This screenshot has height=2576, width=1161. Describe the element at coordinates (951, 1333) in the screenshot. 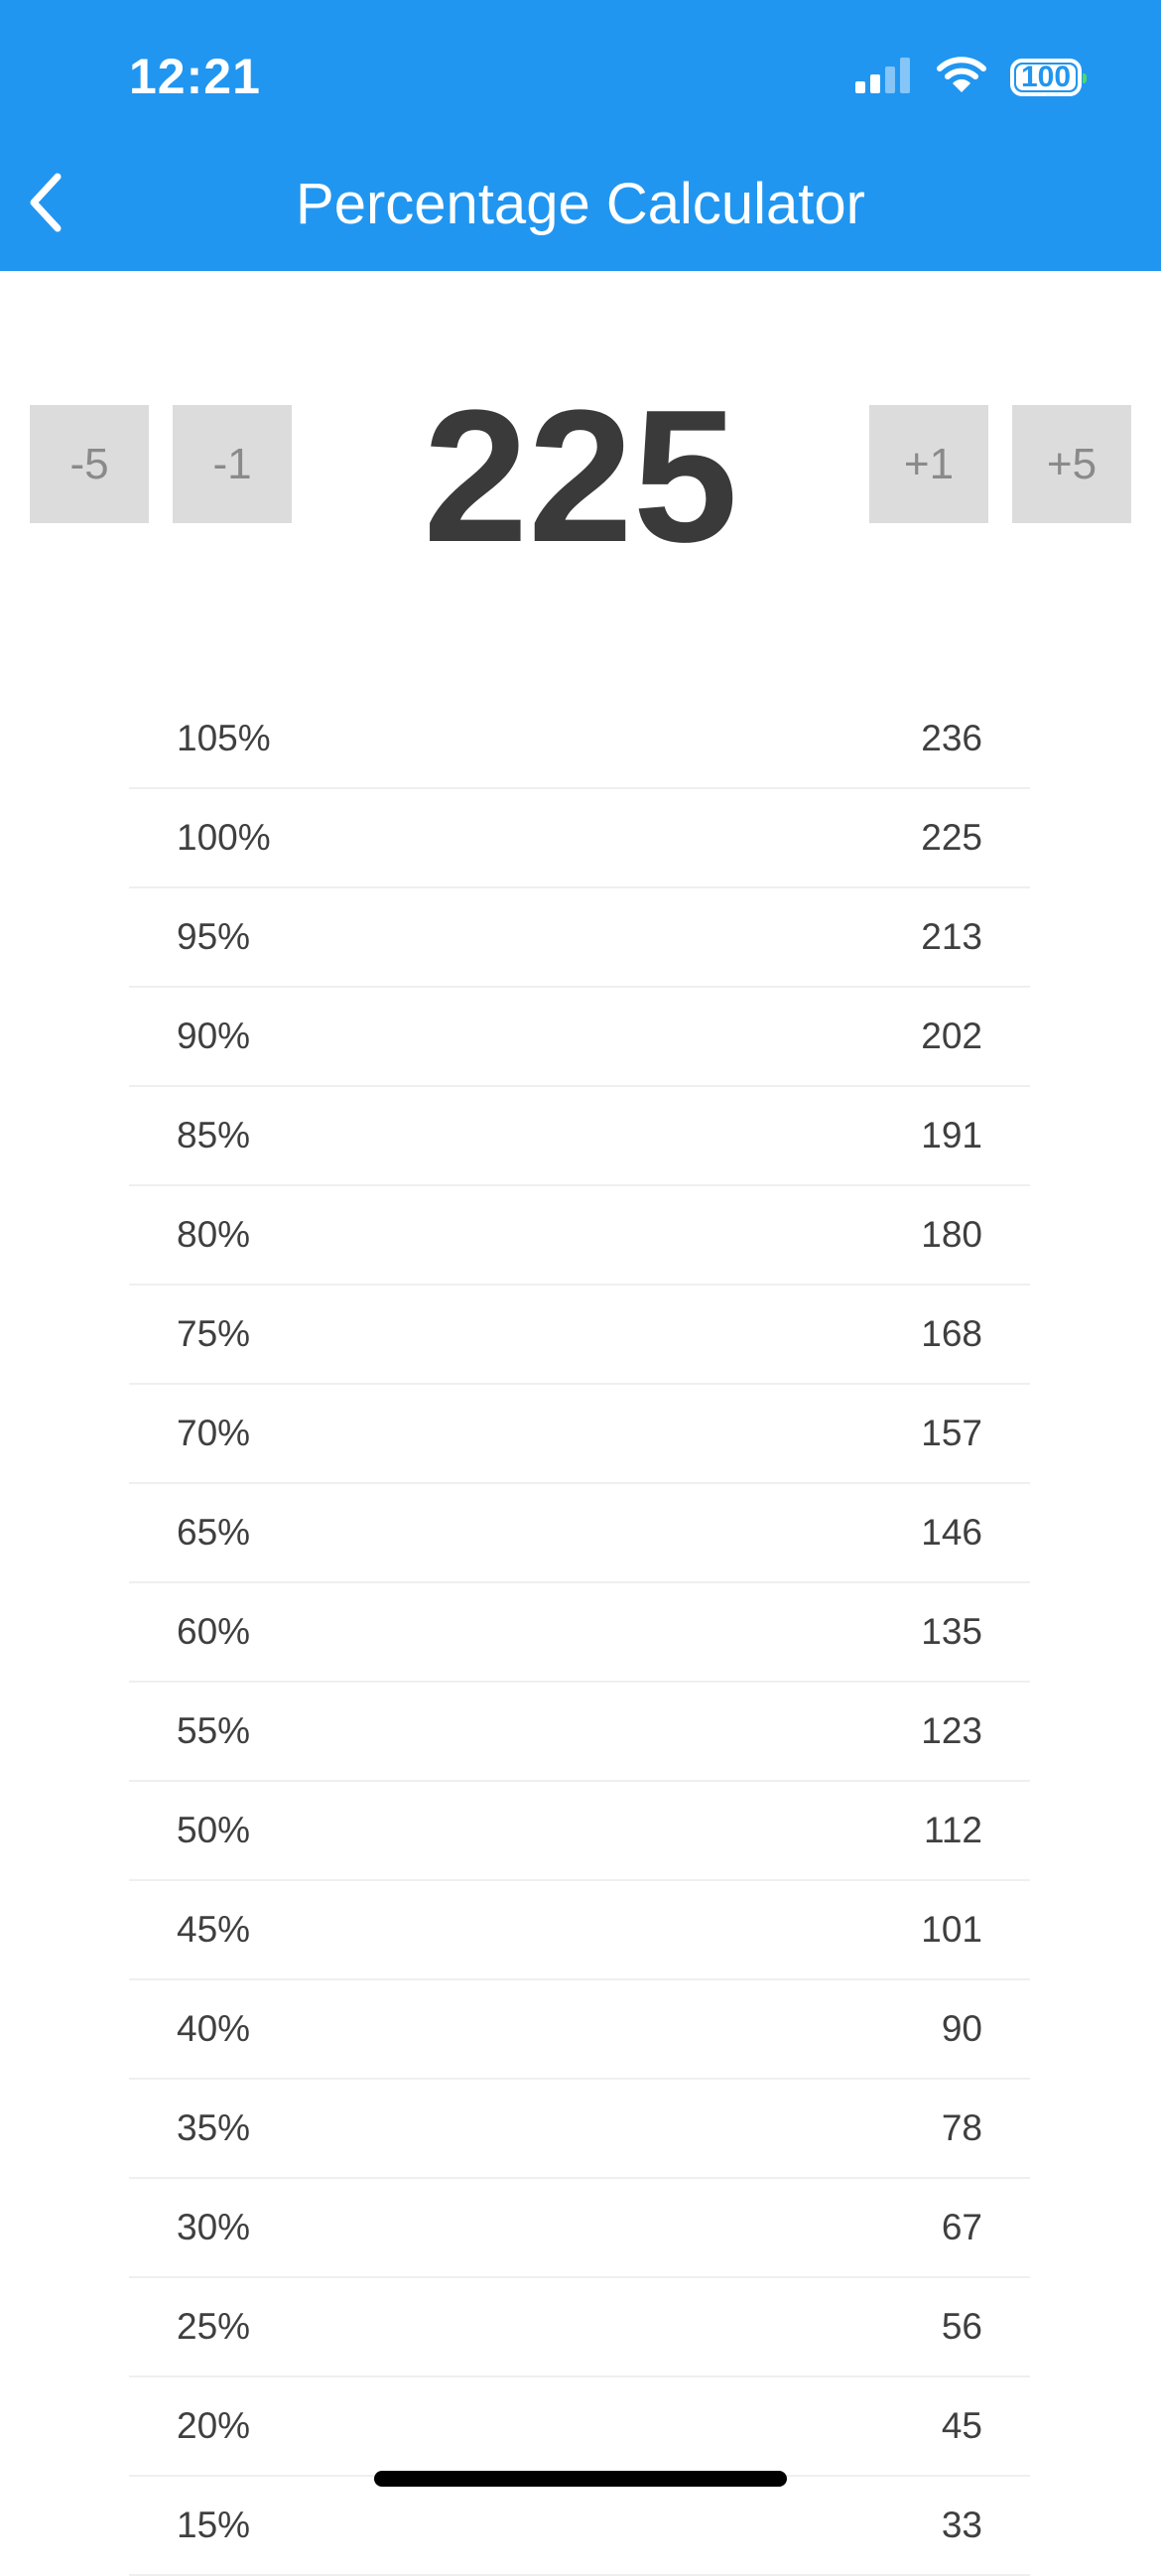

I see `percent-value: 168` at that location.